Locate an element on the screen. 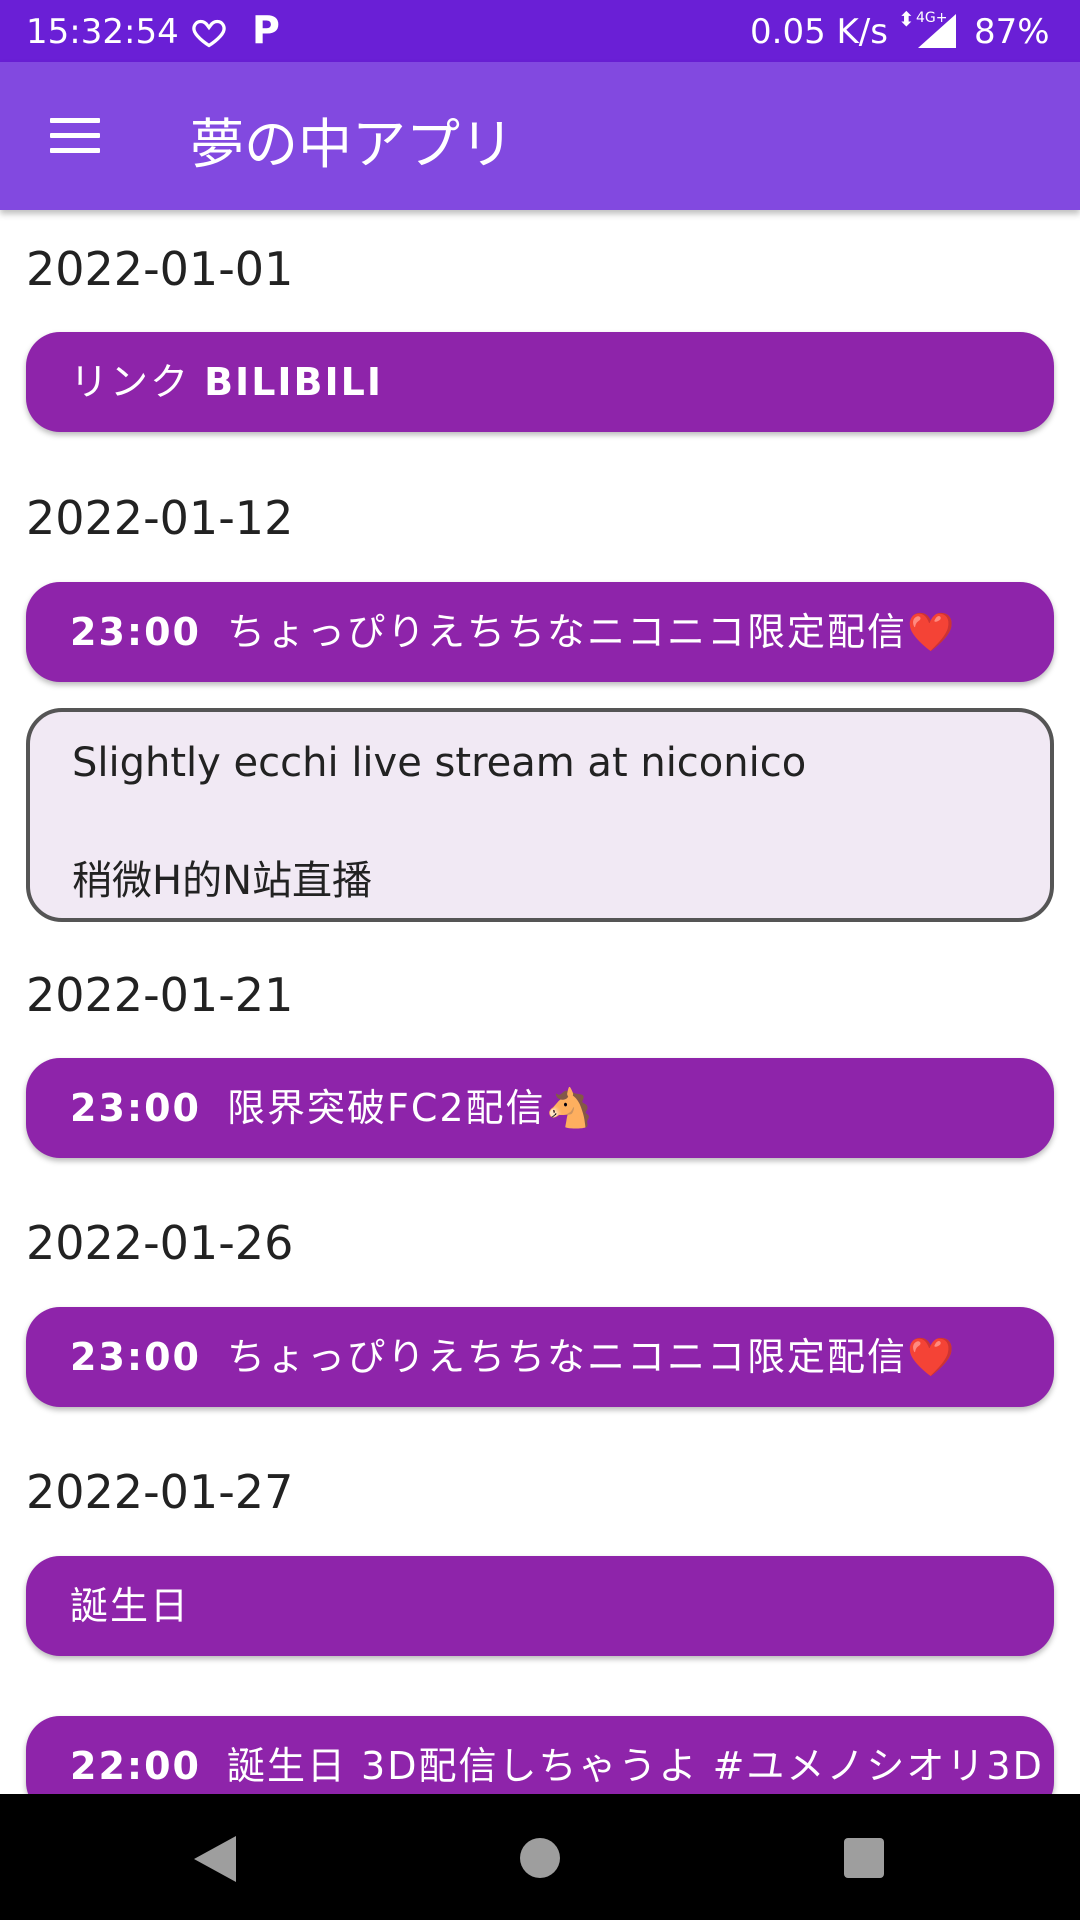 This screenshot has height=1920, width=1080. hamburger-menu-icon is located at coordinates (75, 136).